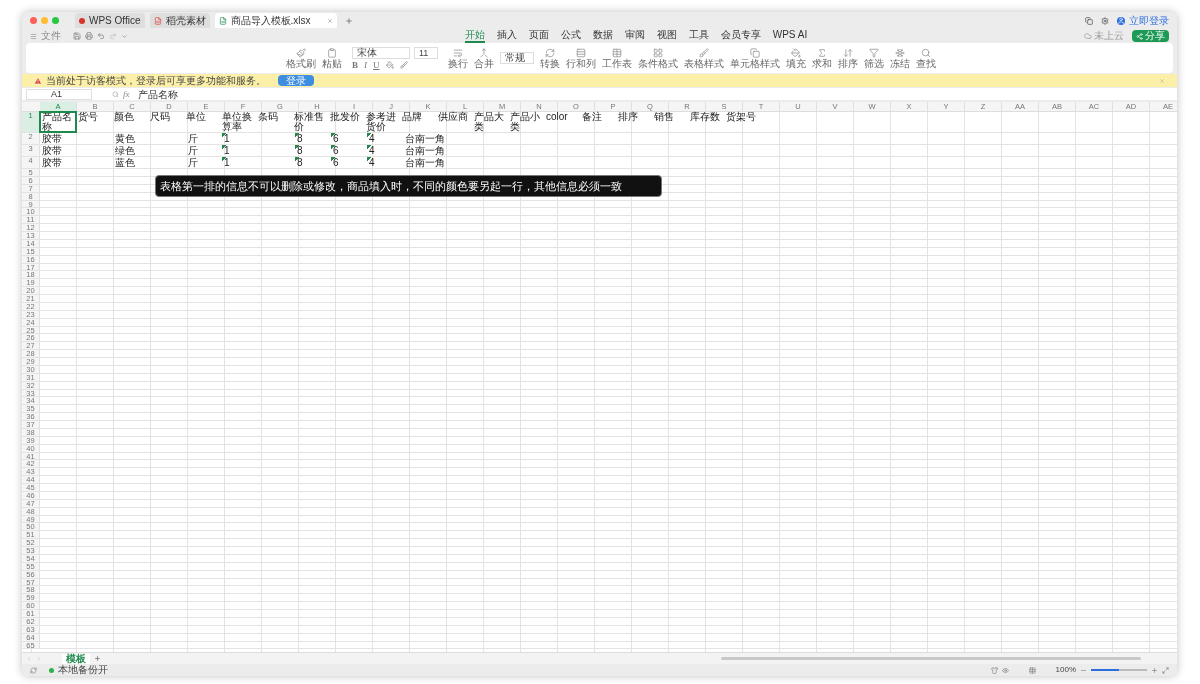  Describe the element at coordinates (115, 94) in the screenshot. I see `zoom-icon` at that location.